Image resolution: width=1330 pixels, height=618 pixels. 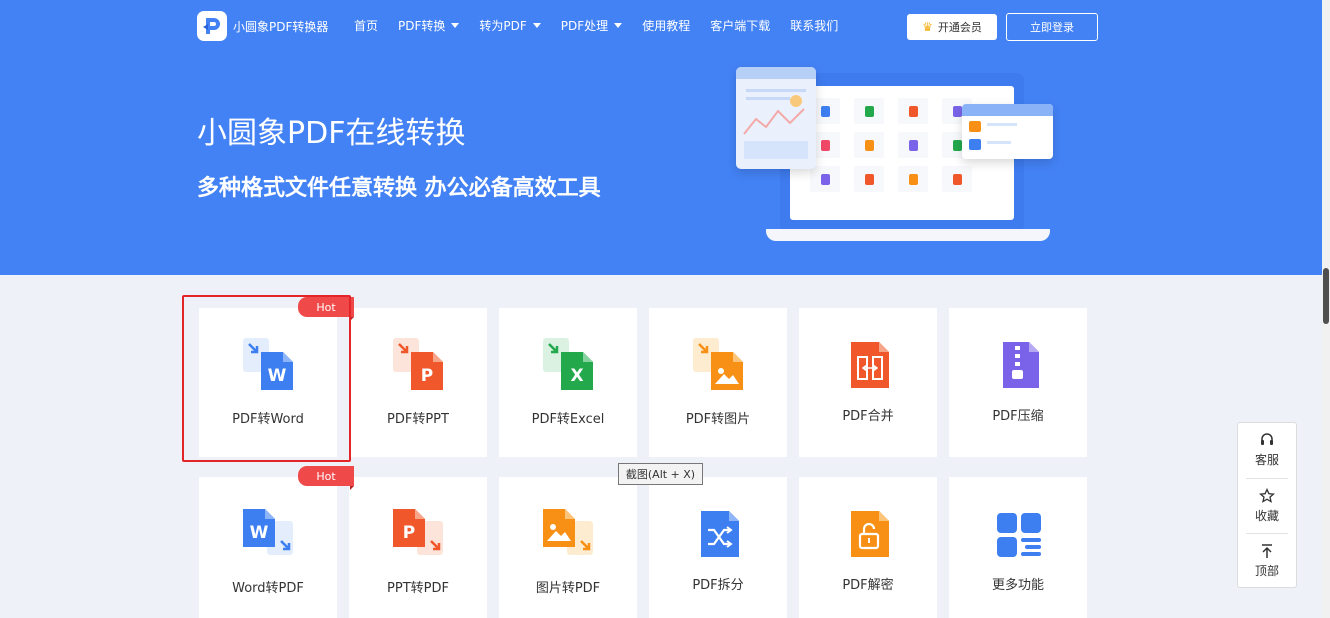 I want to click on word-to-pdf-icon: W, so click(x=269, y=534).